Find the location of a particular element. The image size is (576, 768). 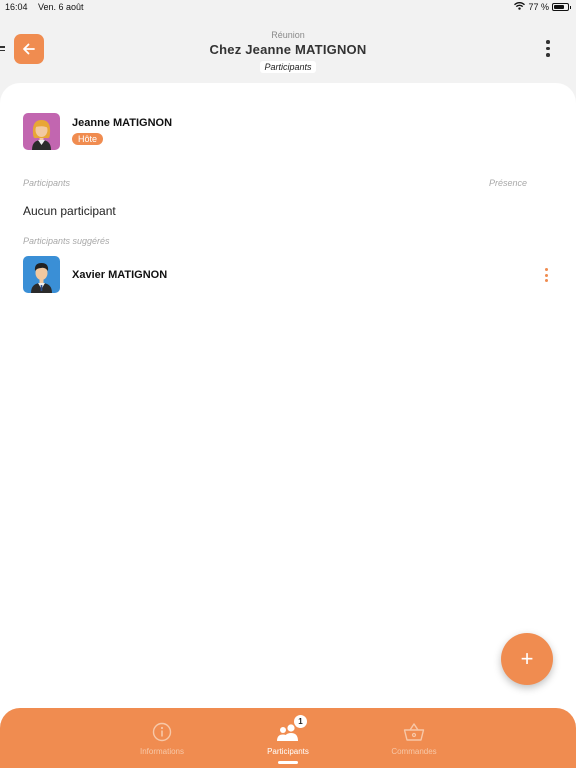

tab-label: Participants is located at coordinates (288, 751).